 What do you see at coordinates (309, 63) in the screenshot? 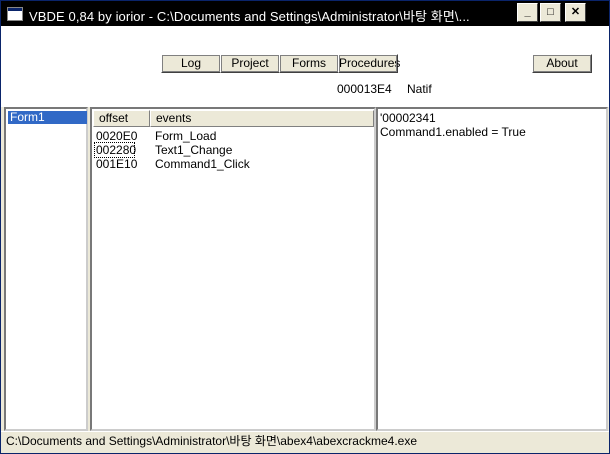
I see `forms-button: Forms` at bounding box center [309, 63].